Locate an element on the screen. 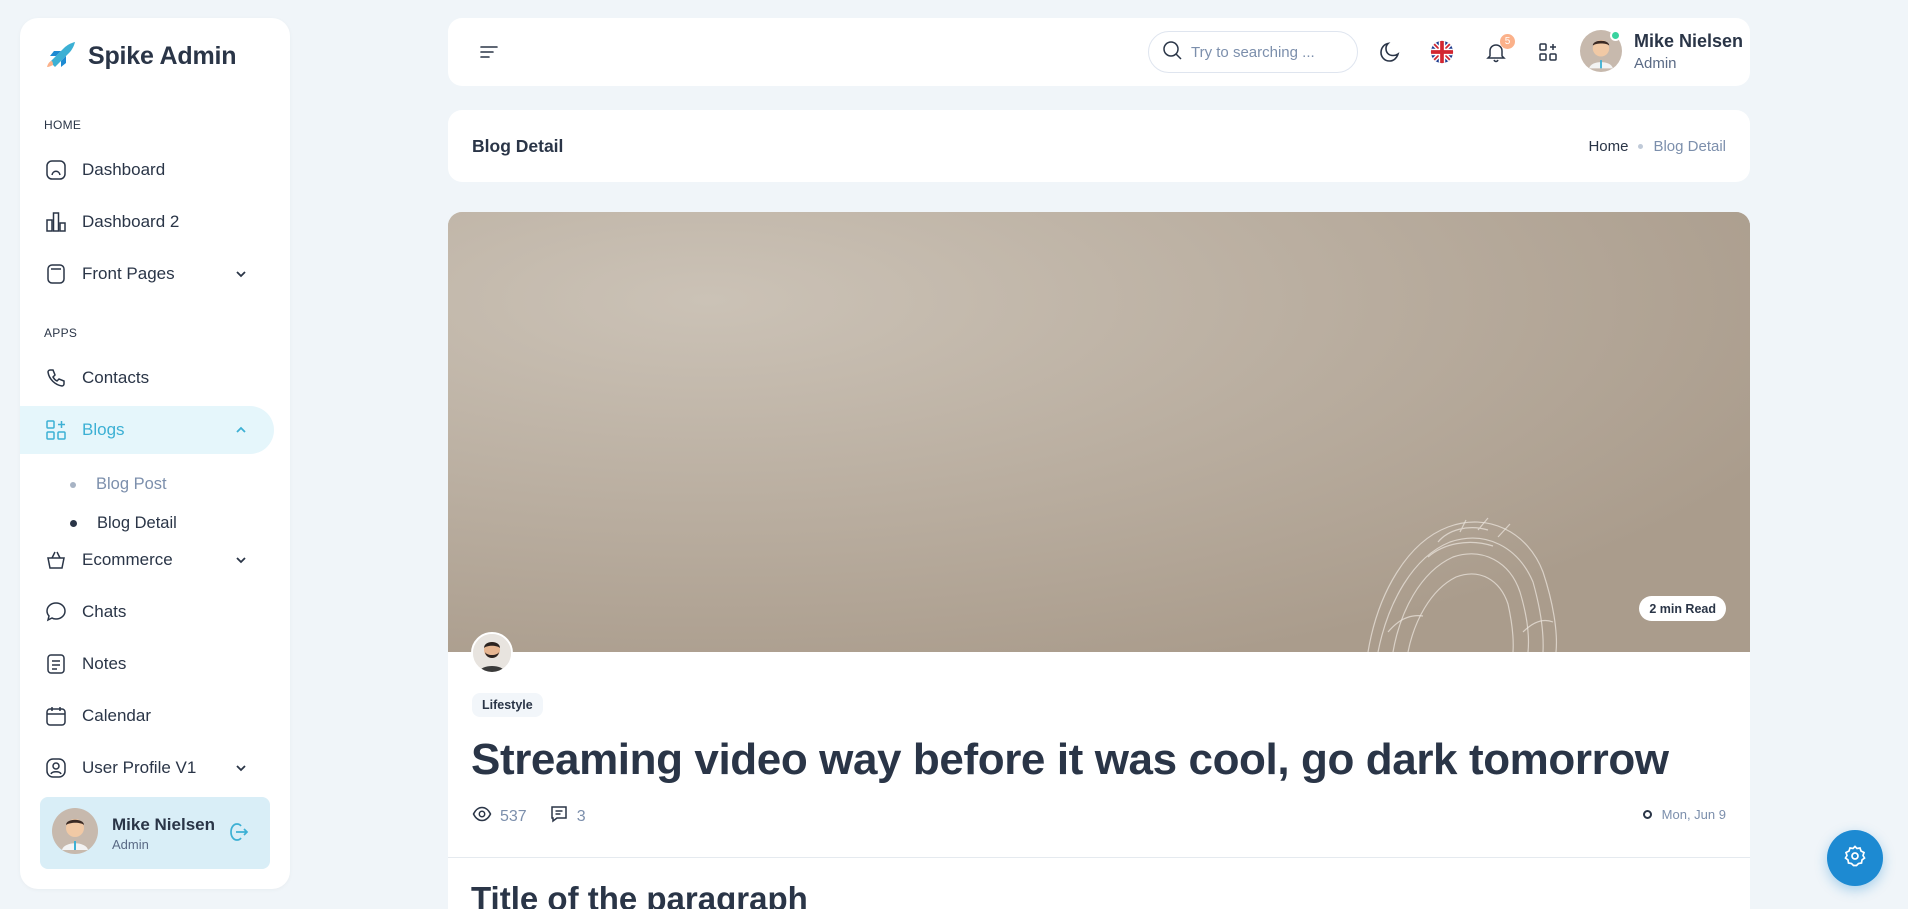  sidebar-subitem-label: Blog Detail is located at coordinates (137, 523).